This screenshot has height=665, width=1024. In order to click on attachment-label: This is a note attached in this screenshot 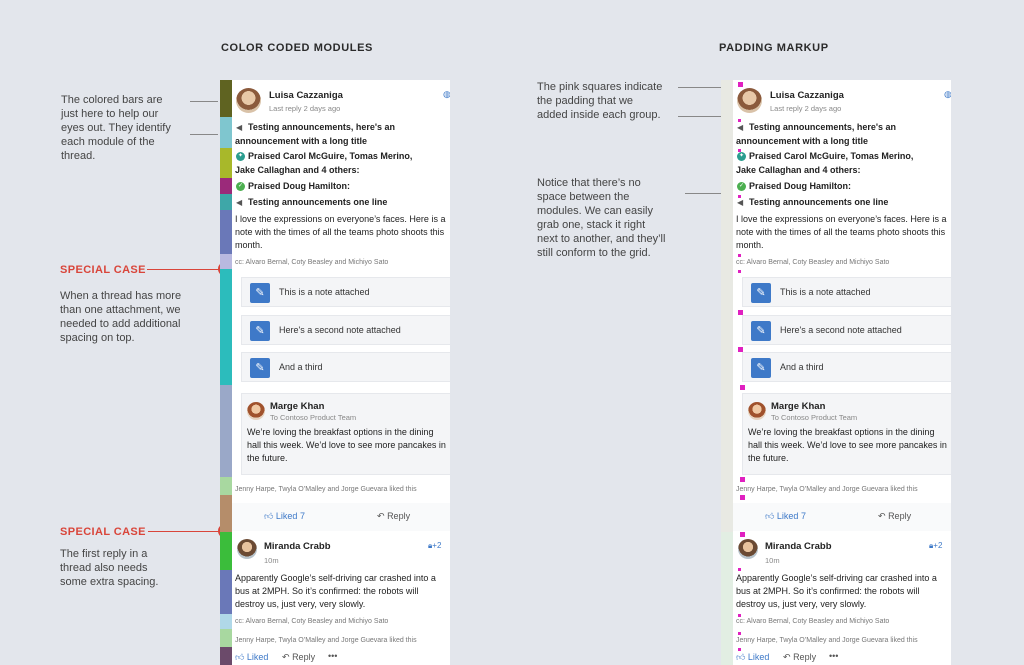, I will do `click(825, 292)`.